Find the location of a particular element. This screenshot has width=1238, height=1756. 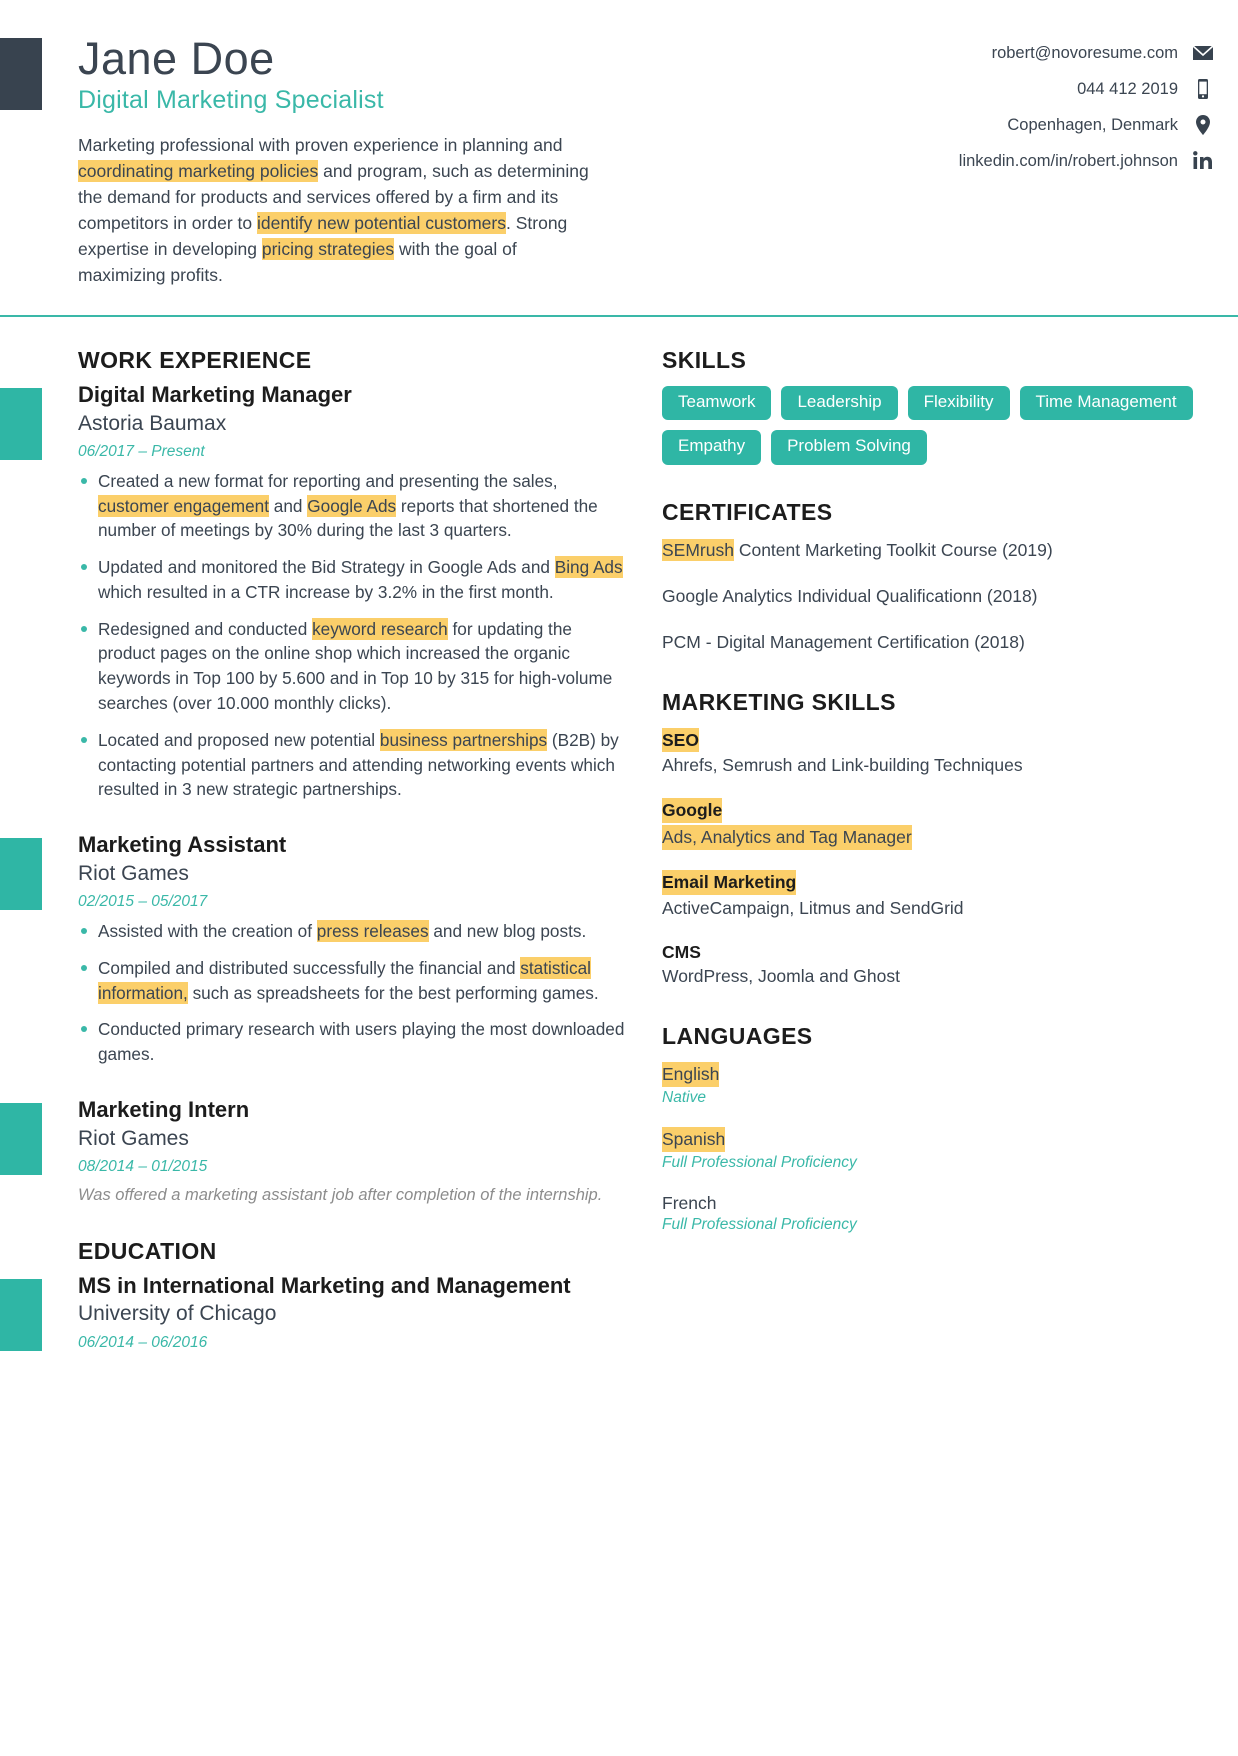

work-dates: 08/2014 – 01/2015 is located at coordinates (143, 1167).